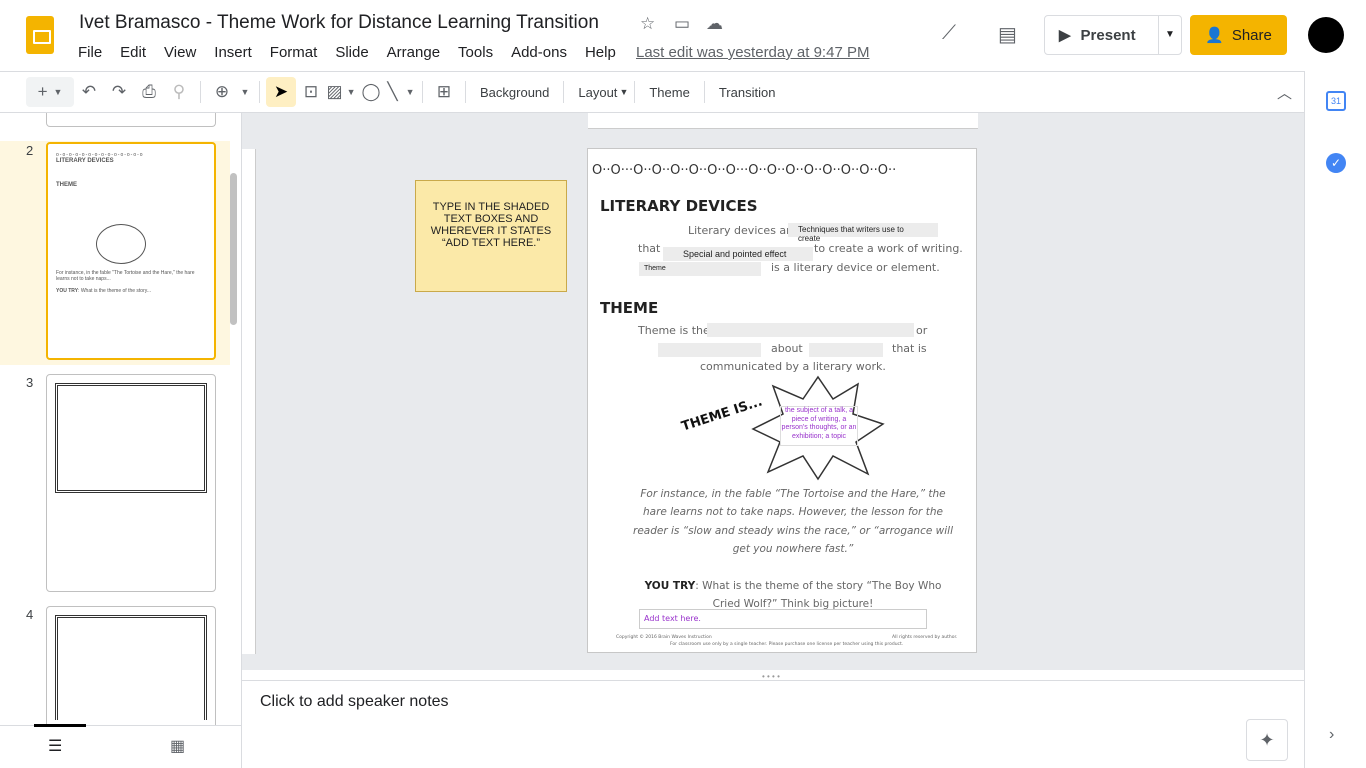 This screenshot has height=768, width=1366. I want to click on tasks-icon: ✓, so click(1336, 163).